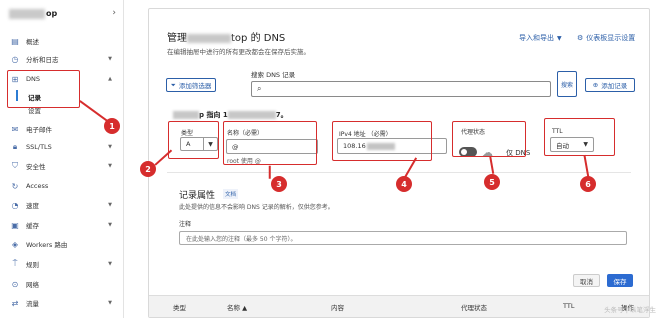 This screenshot has width=660, height=318. I want to click on sidebar-item-label: 电子邮件, so click(39, 130).